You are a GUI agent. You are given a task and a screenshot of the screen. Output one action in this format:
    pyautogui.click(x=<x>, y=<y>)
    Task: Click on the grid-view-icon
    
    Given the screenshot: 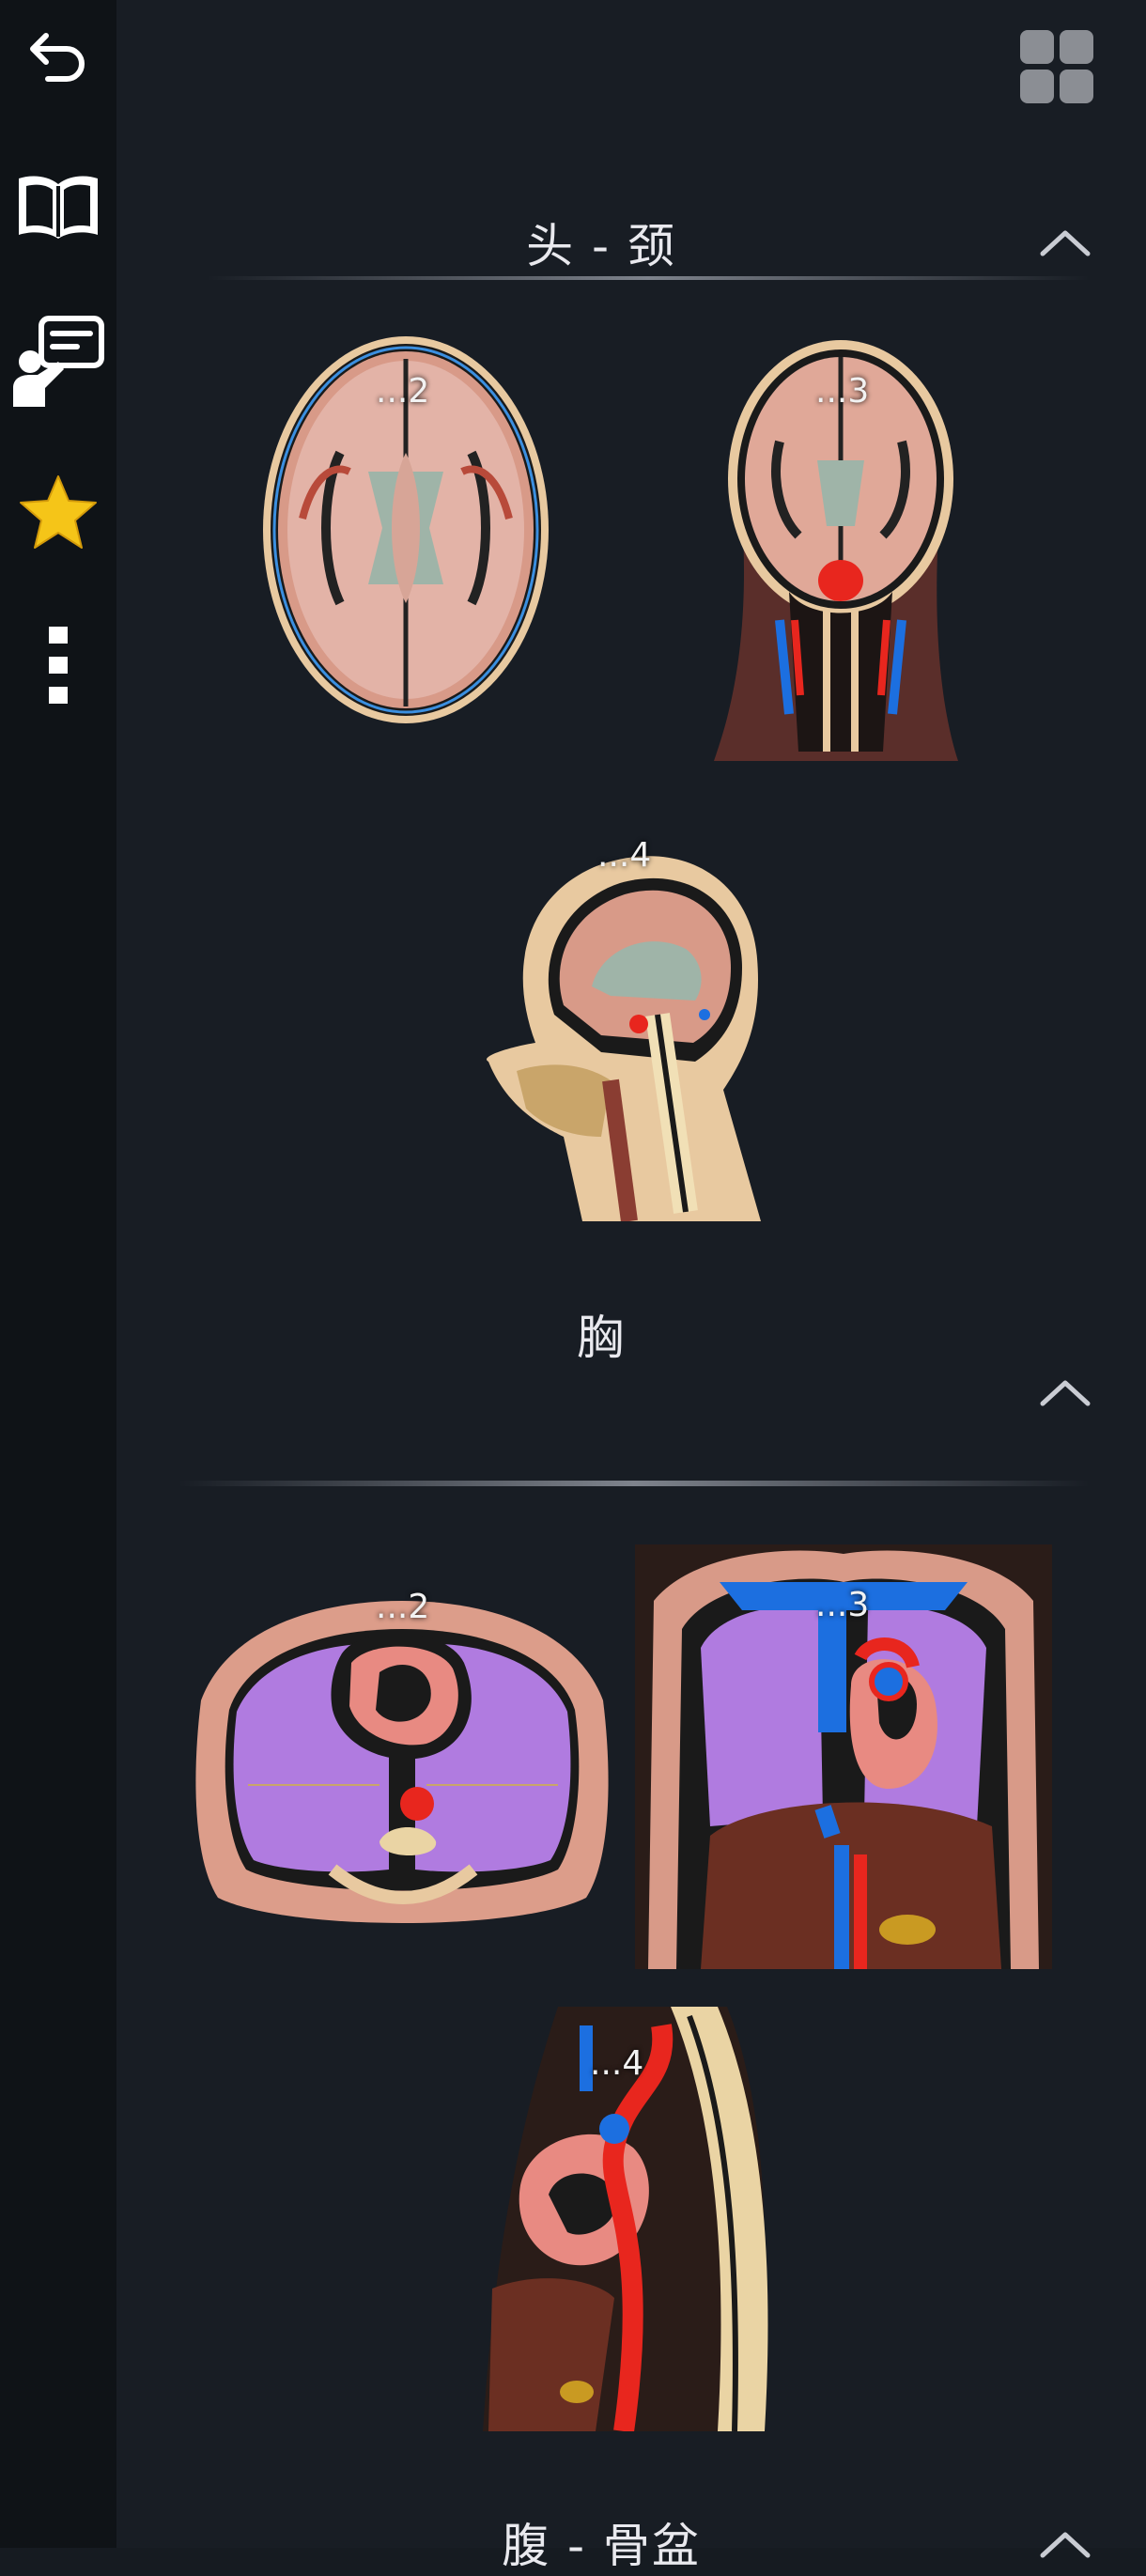 What is the action you would take?
    pyautogui.click(x=1037, y=47)
    